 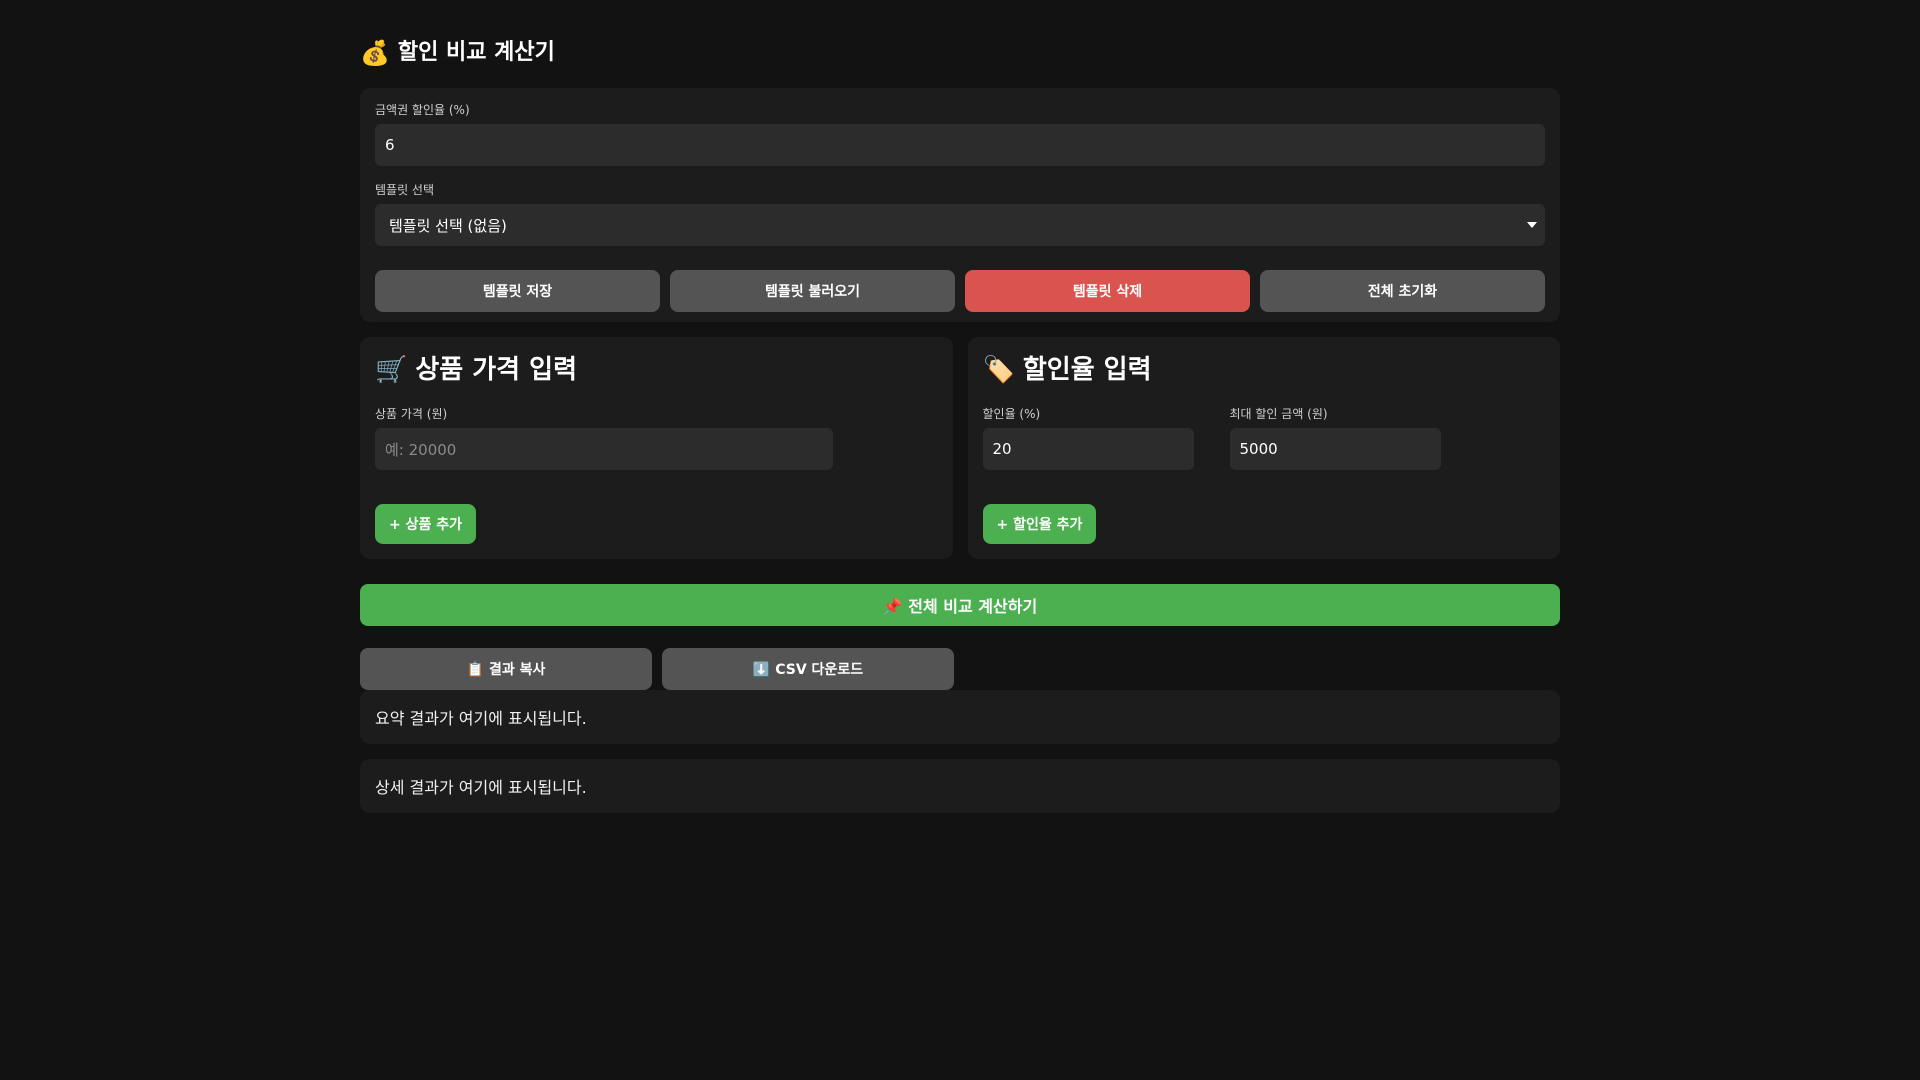 I want to click on product-price-input: 예: 20000, so click(x=604, y=449).